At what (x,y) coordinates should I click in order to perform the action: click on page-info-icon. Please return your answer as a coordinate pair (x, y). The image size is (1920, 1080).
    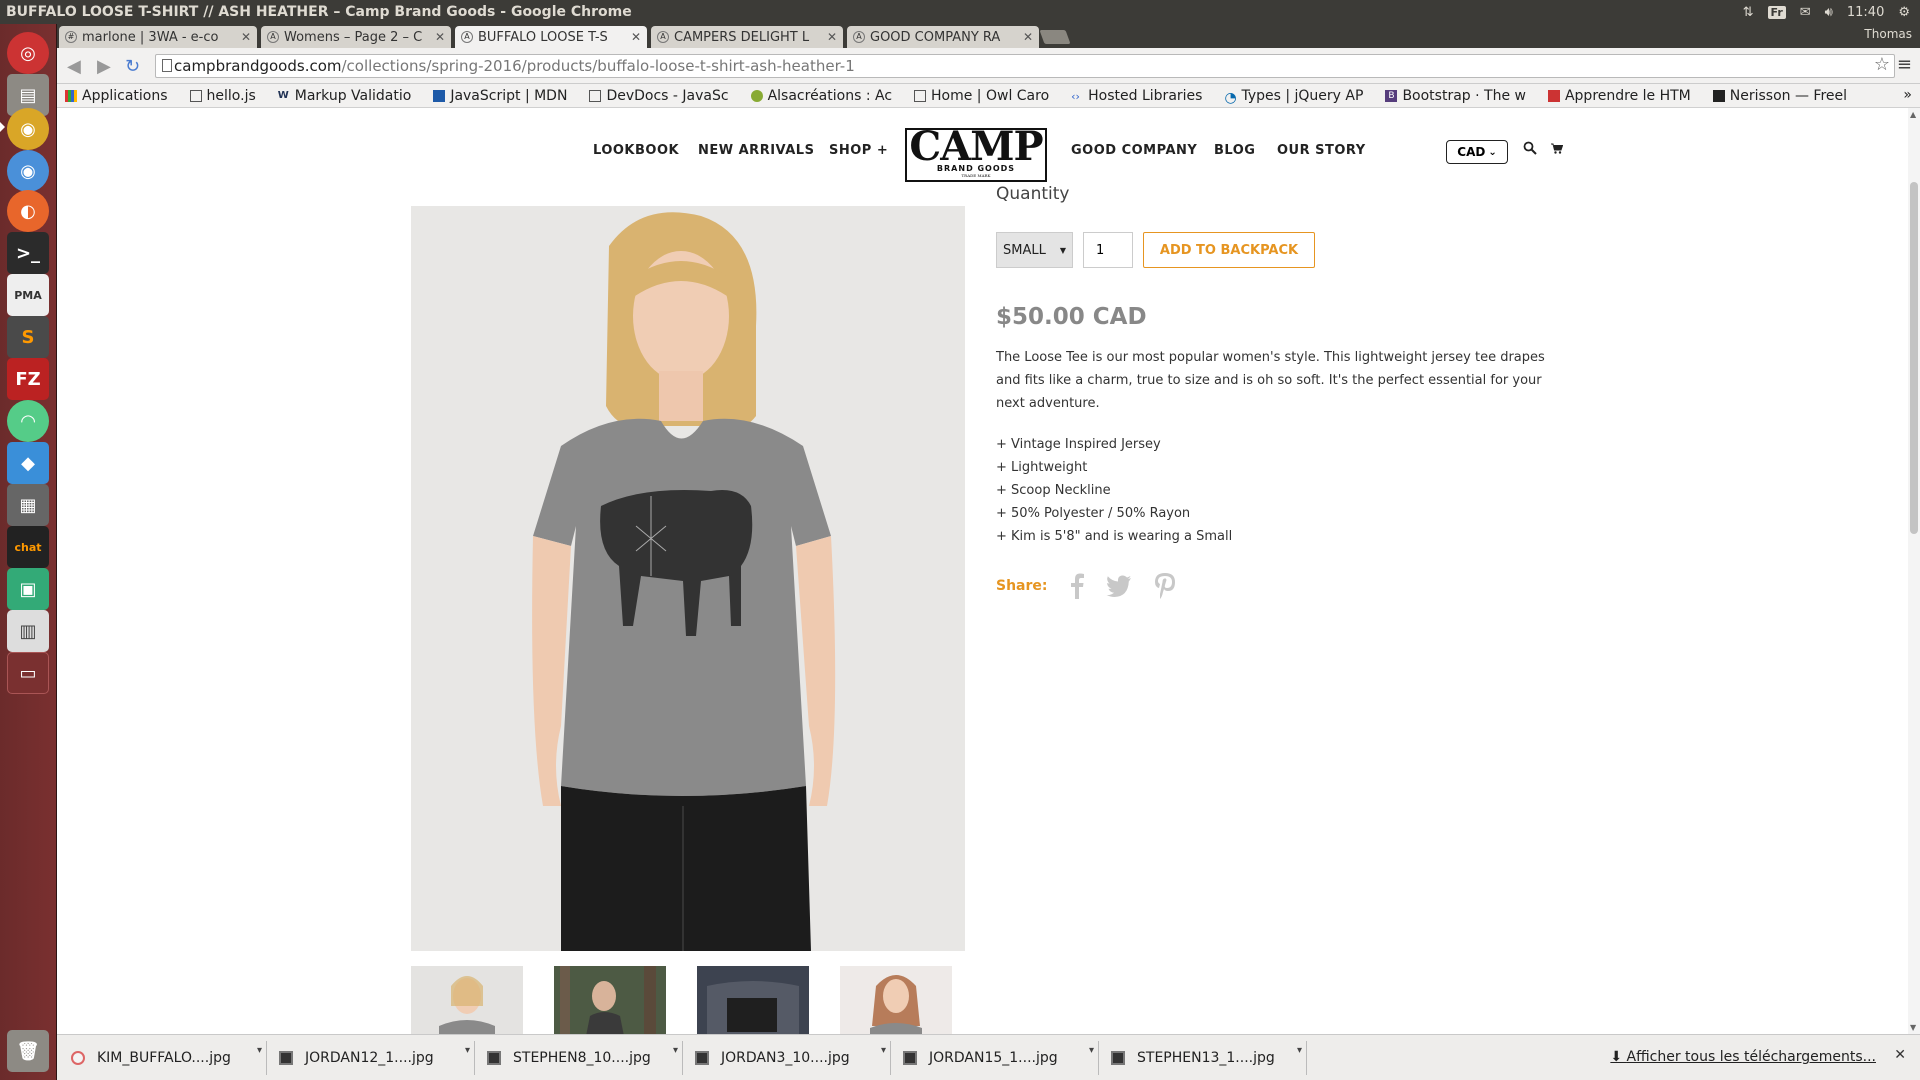
    Looking at the image, I should click on (167, 65).